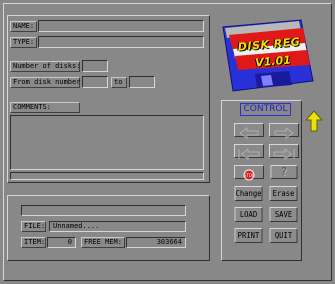 The height and width of the screenshot is (284, 335). I want to click on stop-button: STOP, so click(249, 173).